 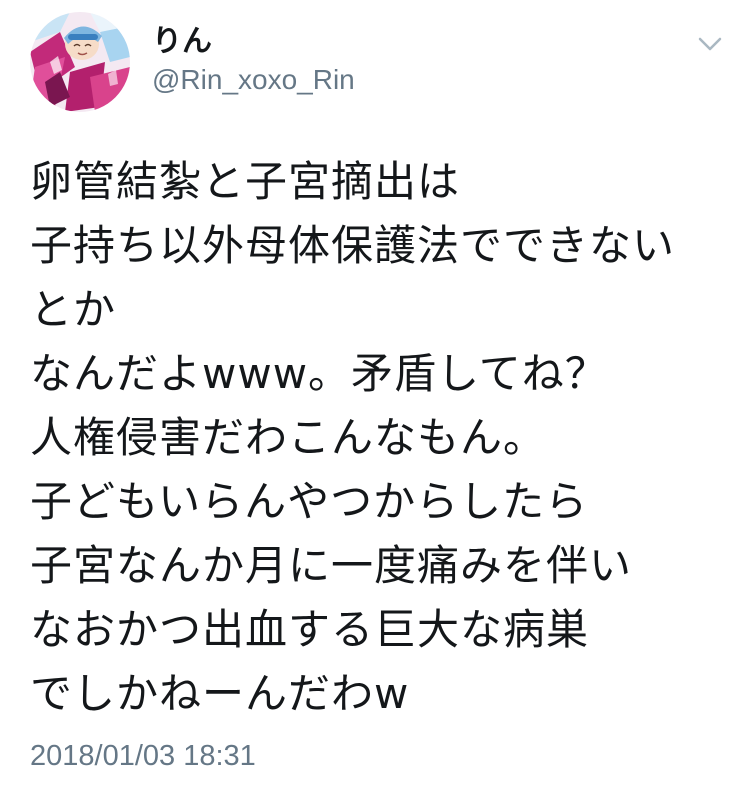 What do you see at coordinates (143, 756) in the screenshot?
I see `tweet-timestamp: 2018/01/03 18:31` at bounding box center [143, 756].